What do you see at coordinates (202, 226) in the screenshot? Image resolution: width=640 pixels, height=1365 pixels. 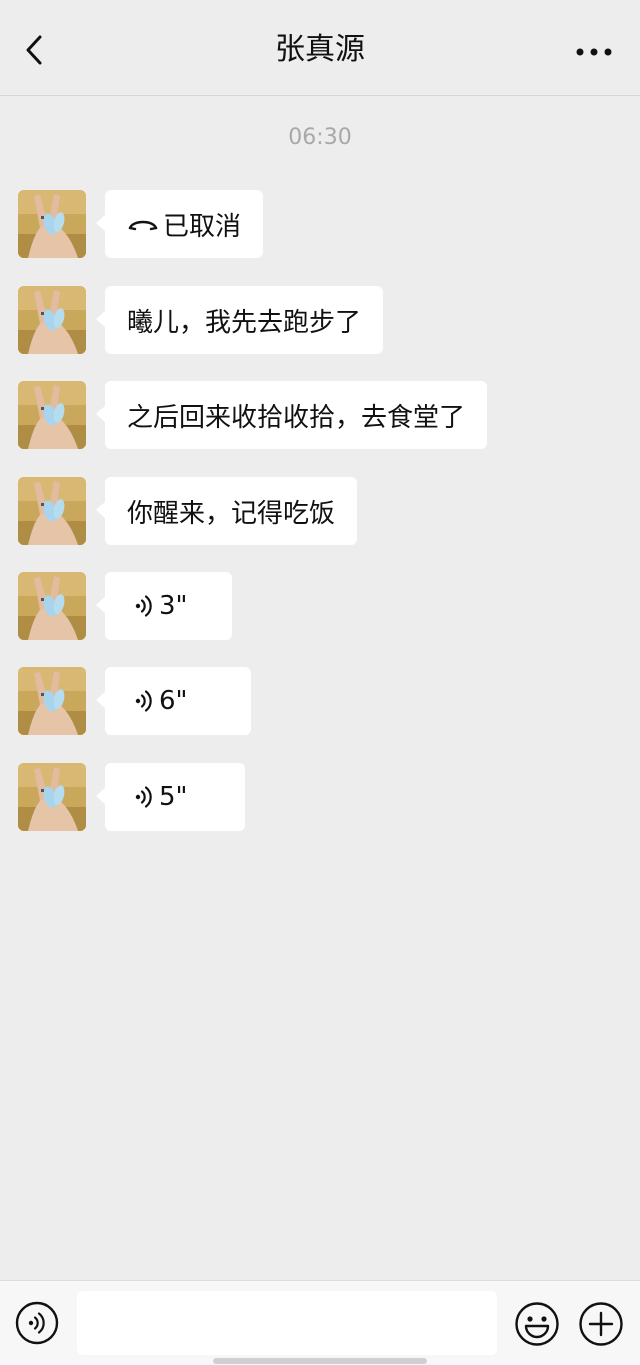 I see `call-status-text: 已取消` at bounding box center [202, 226].